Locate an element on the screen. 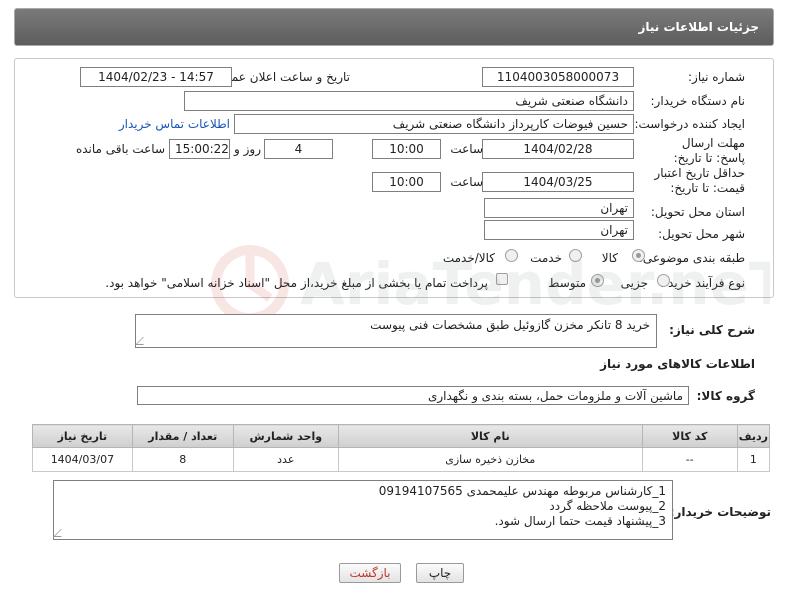 Image resolution: width=788 pixels, height=598 pixels. cell-row: 1 is located at coordinates (753, 459).